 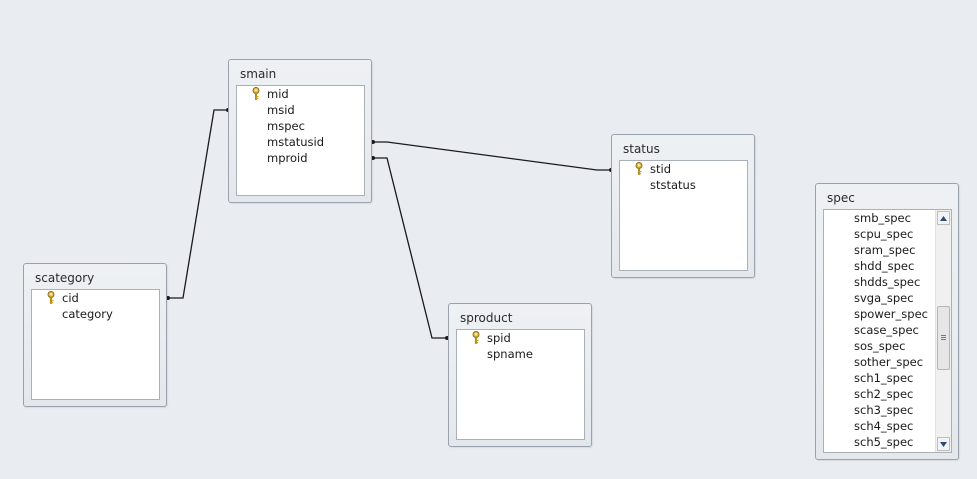 What do you see at coordinates (887, 282) in the screenshot?
I see `field-spec-shdds_spec: shdds_spec` at bounding box center [887, 282].